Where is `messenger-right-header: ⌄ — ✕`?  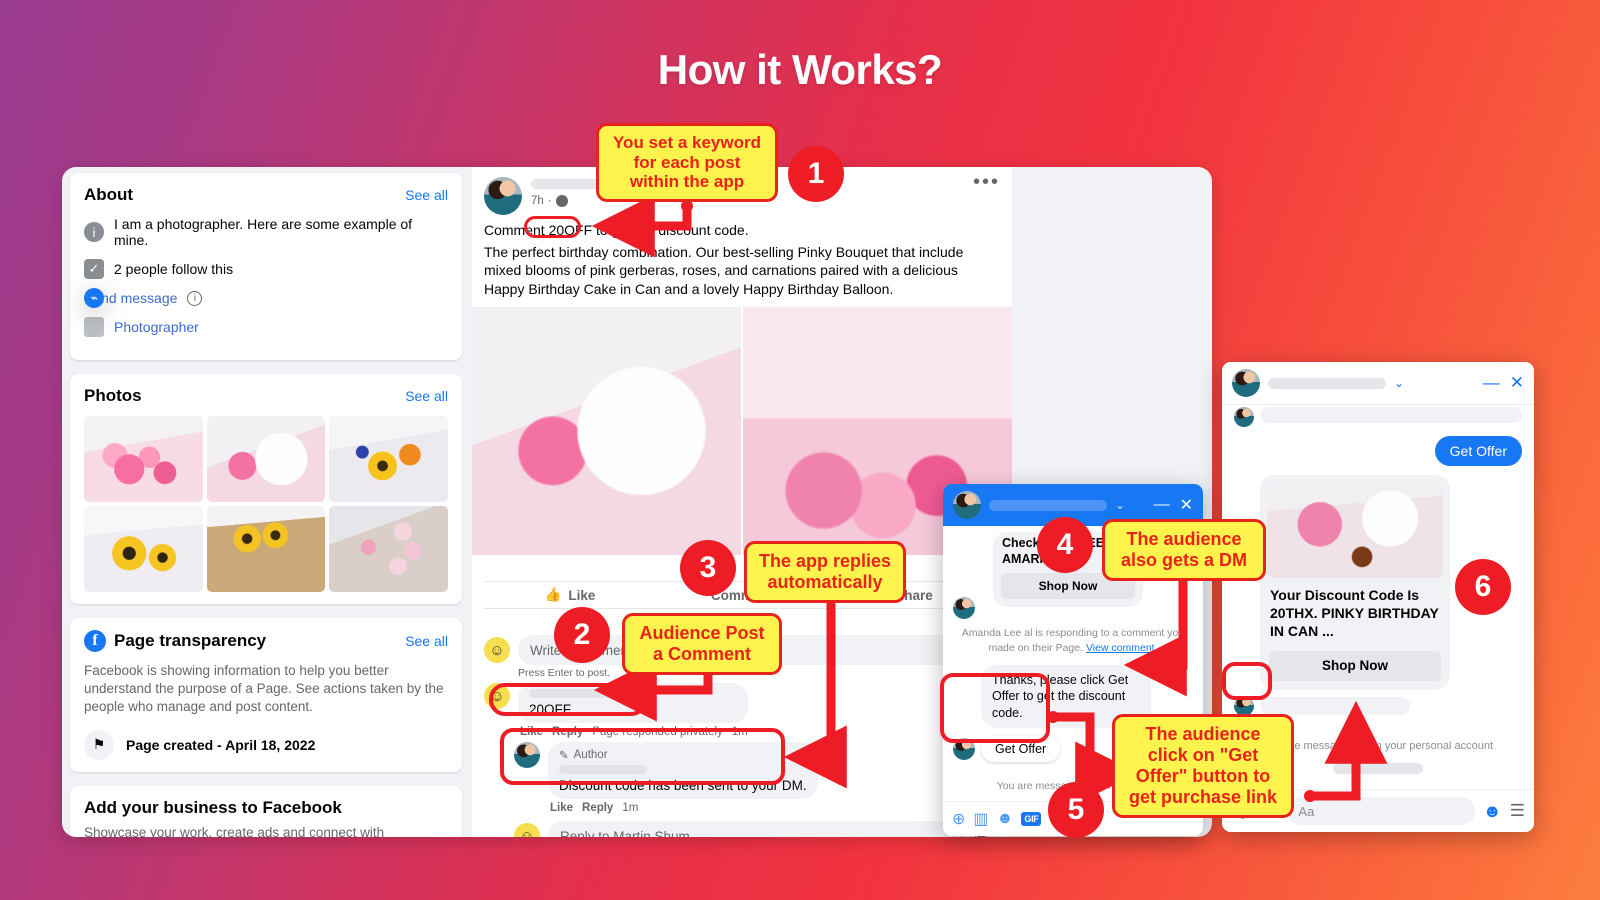
messenger-right-header: ⌄ — ✕ is located at coordinates (1378, 383).